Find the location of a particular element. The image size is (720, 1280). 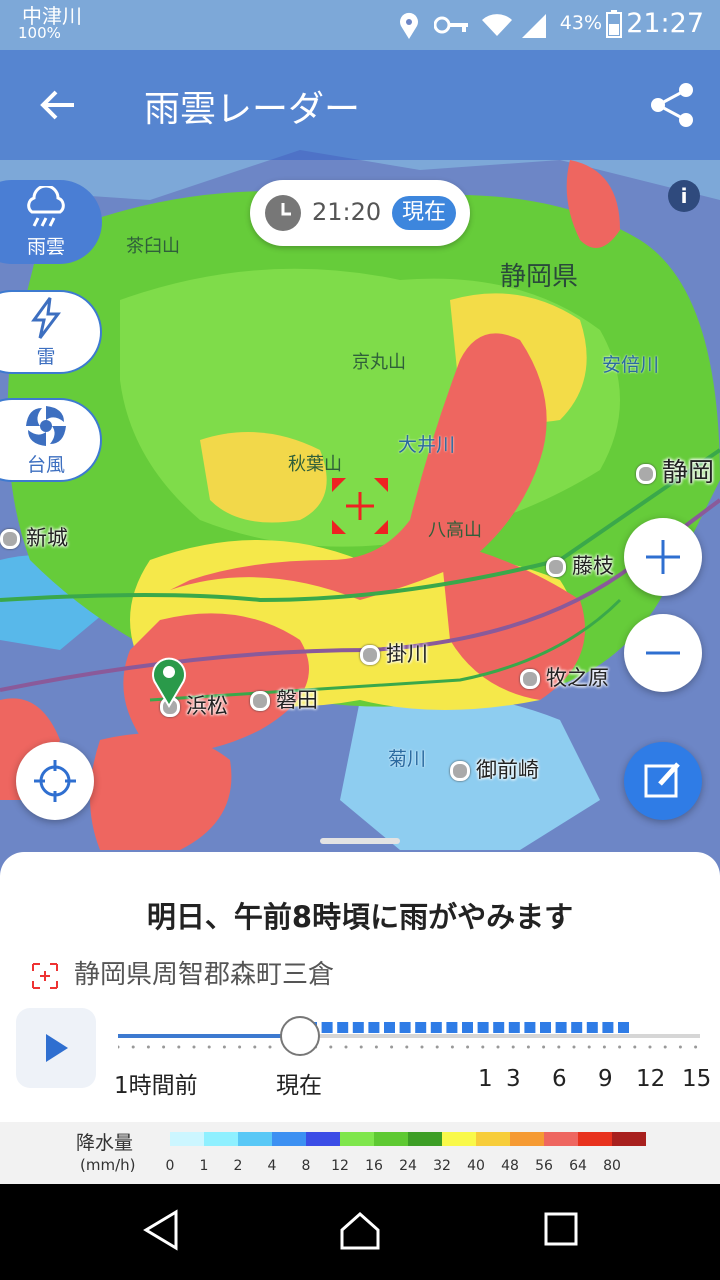

city-label: 掛川 is located at coordinates (394, 653).